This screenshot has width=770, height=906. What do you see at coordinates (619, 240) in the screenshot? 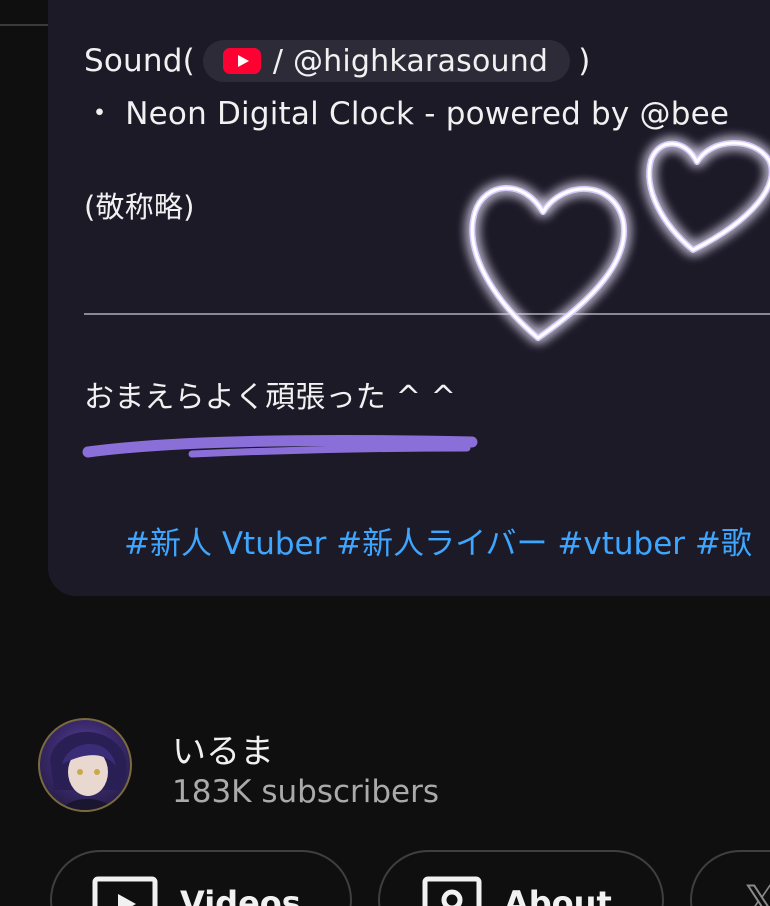
I see `neon-hearts-sticker` at bounding box center [619, 240].